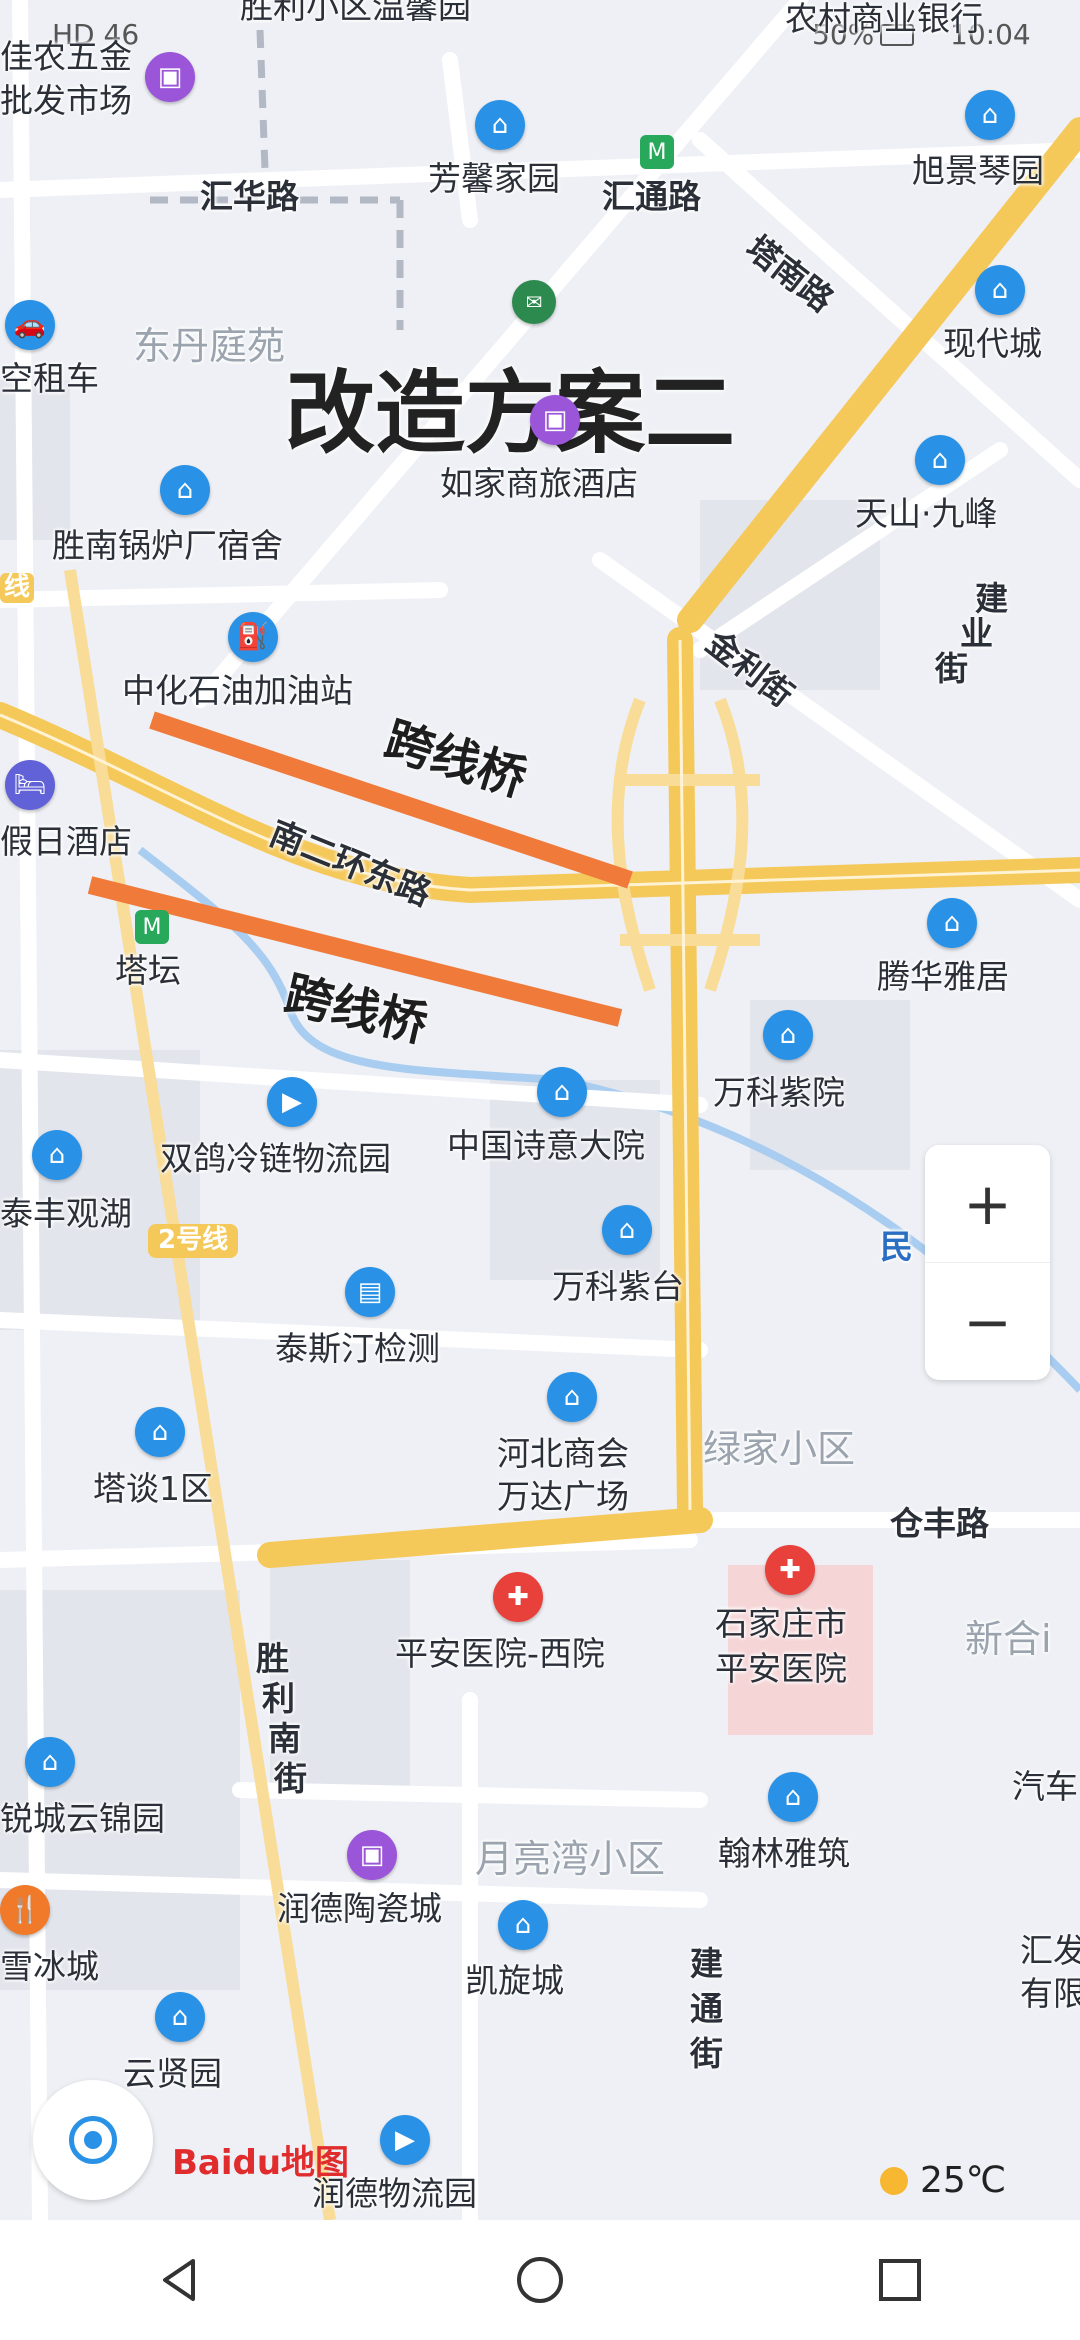  I want to click on poi-xujing: 旭景琴园, so click(978, 171).